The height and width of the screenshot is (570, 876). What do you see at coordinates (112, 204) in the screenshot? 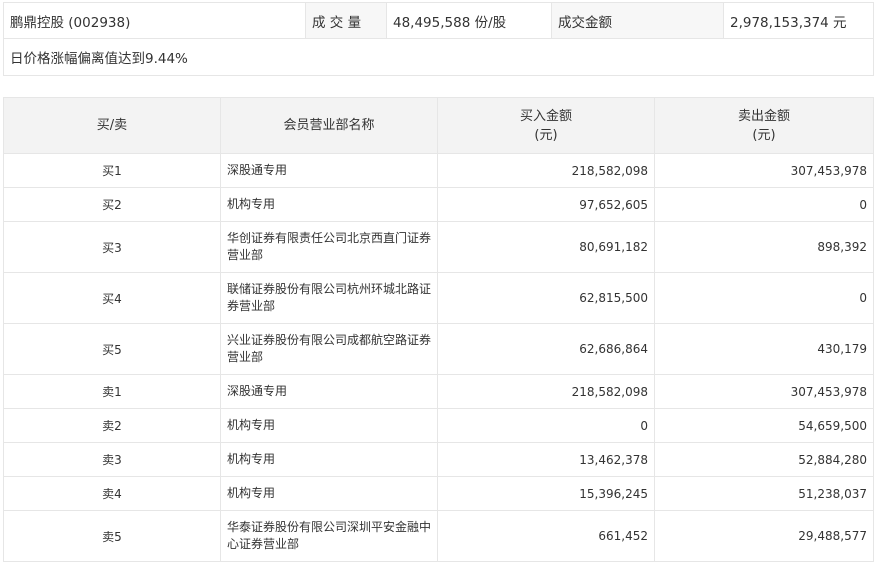
I see `side-cell: 买2` at bounding box center [112, 204].